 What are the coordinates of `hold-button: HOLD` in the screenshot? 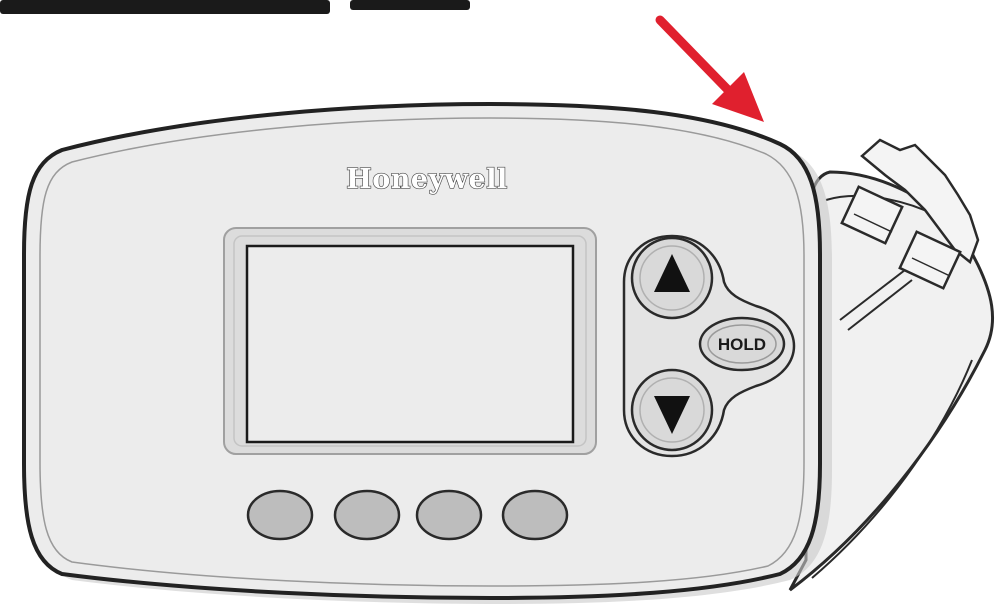 It's located at (742, 344).